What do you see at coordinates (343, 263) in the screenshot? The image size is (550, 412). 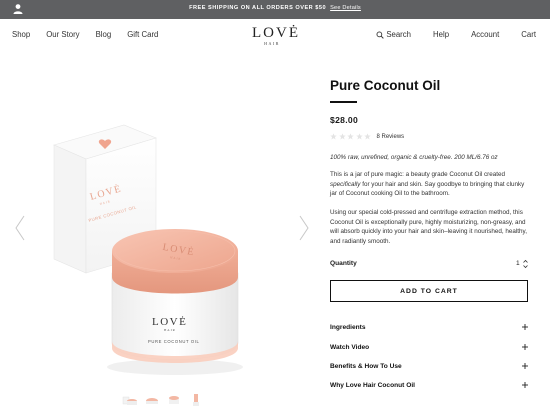 I see `quantity-label: Quantity` at bounding box center [343, 263].